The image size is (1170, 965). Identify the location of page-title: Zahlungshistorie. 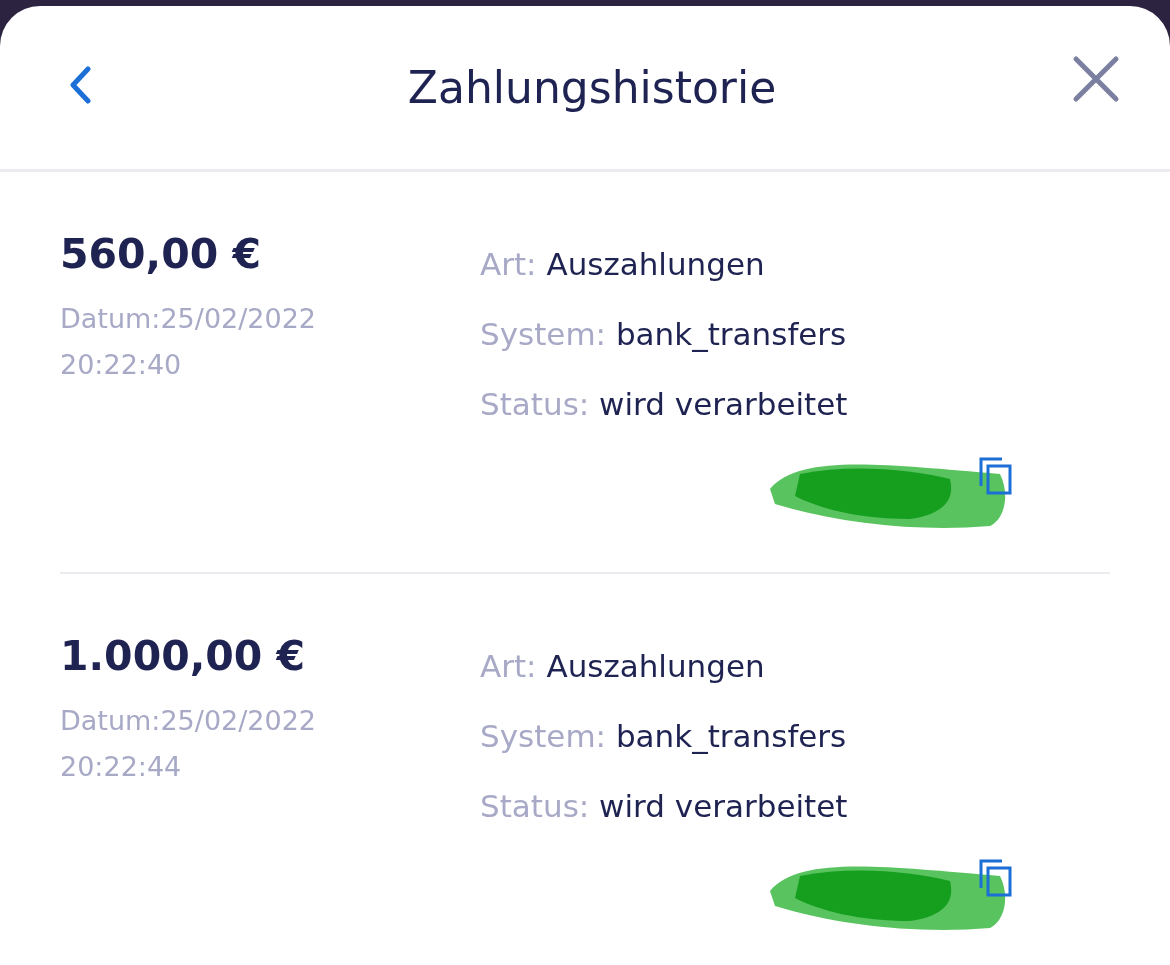
(592, 87).